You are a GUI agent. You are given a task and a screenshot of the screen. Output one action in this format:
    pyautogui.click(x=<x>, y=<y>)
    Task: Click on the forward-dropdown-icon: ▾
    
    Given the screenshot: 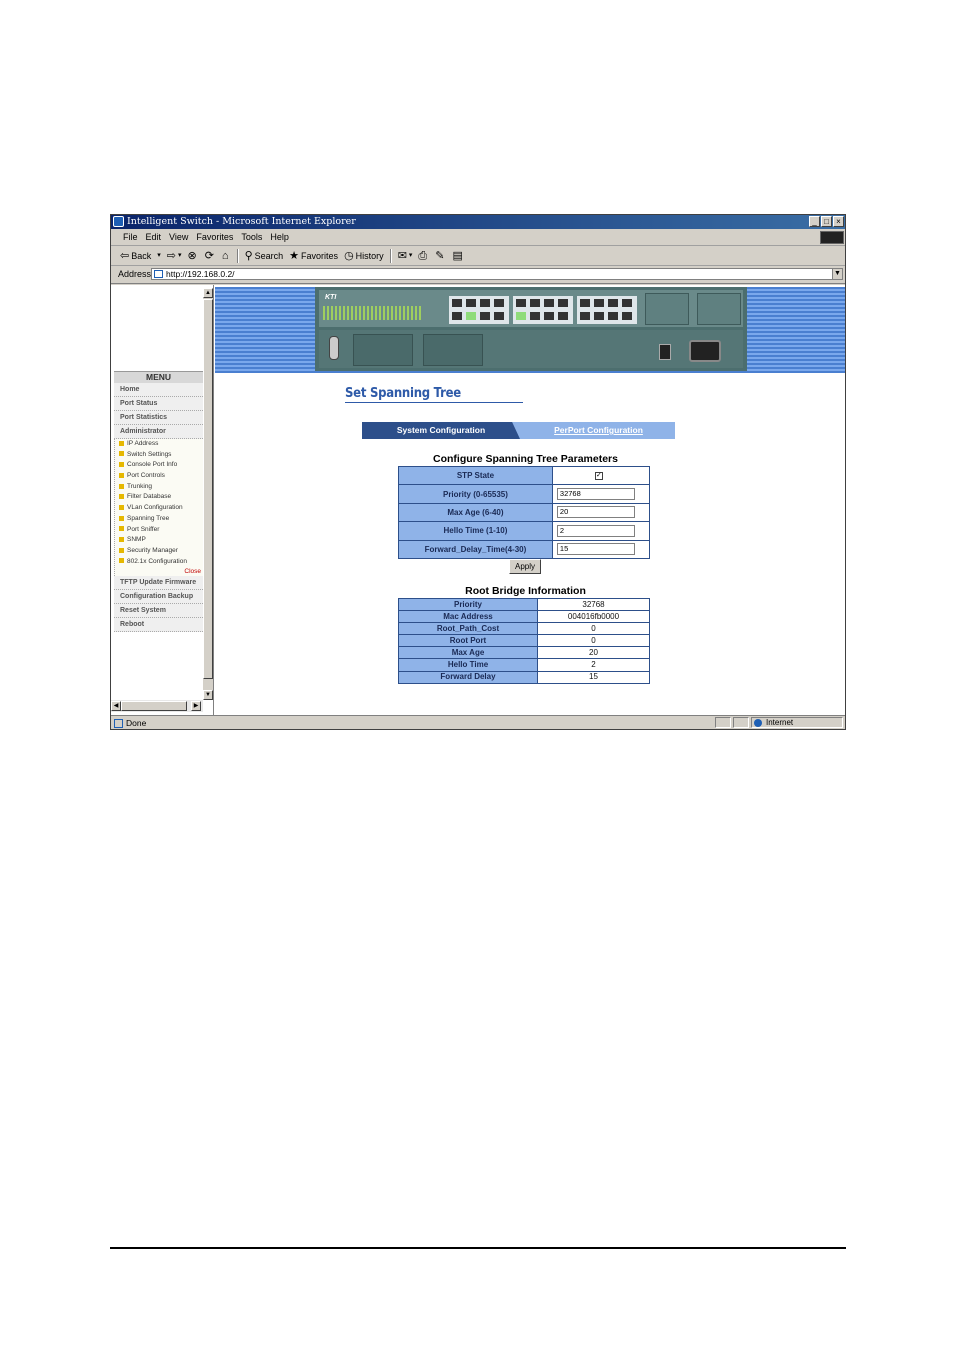 What is the action you would take?
    pyautogui.click(x=180, y=256)
    